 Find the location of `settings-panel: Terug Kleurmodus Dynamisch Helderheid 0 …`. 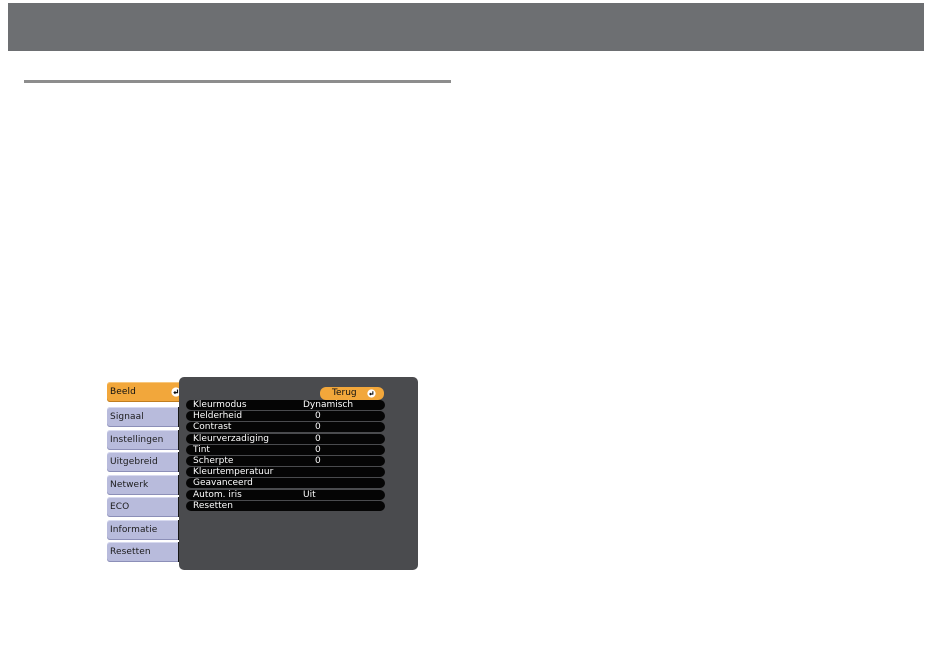

settings-panel: Terug Kleurmodus Dynamisch Helderheid 0 … is located at coordinates (298, 473).